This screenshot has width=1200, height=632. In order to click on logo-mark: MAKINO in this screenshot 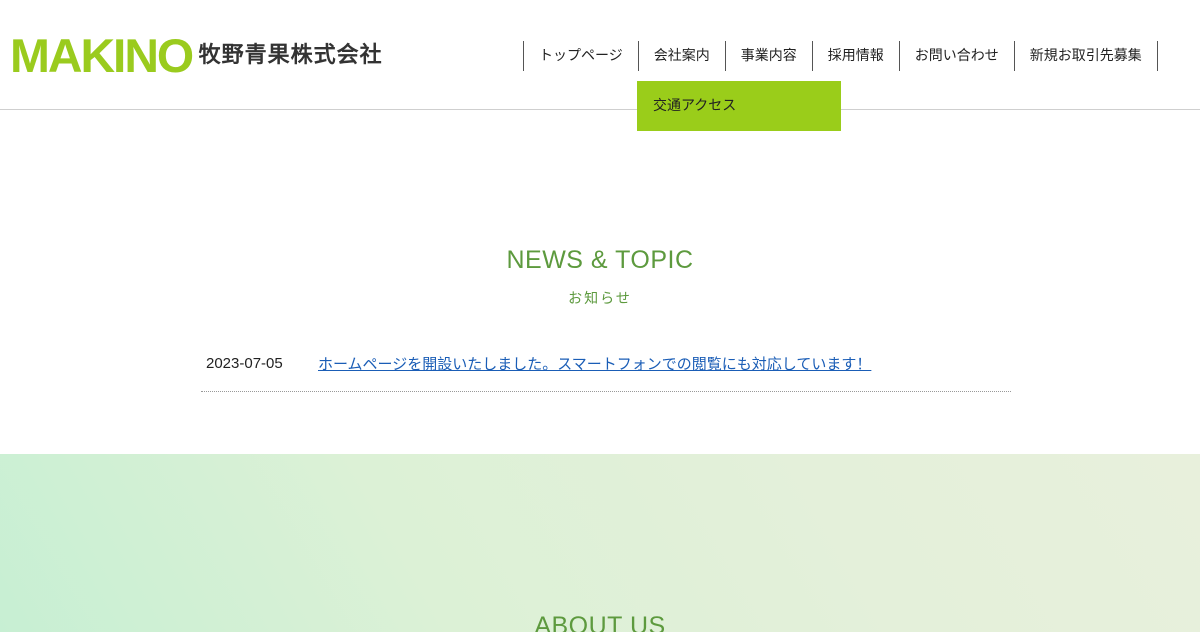, I will do `click(102, 55)`.